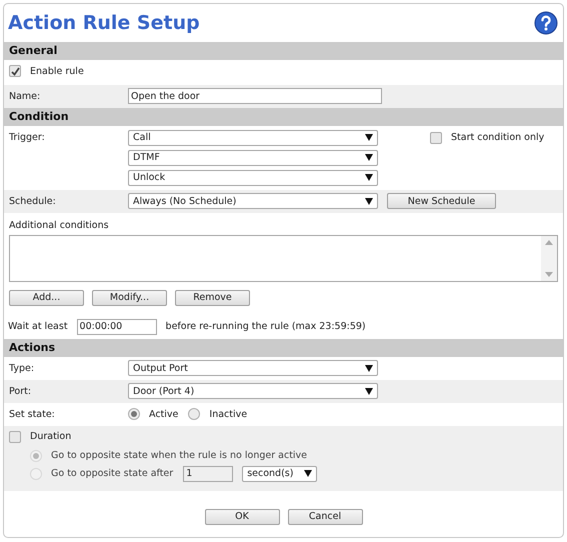  What do you see at coordinates (441, 201) in the screenshot?
I see `new-schedule-button: New Schedule` at bounding box center [441, 201].